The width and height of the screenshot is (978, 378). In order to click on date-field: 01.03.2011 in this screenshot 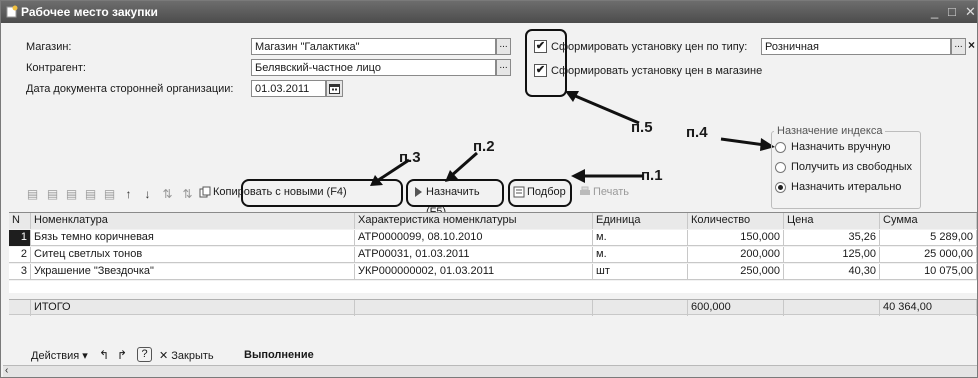, I will do `click(288, 88)`.